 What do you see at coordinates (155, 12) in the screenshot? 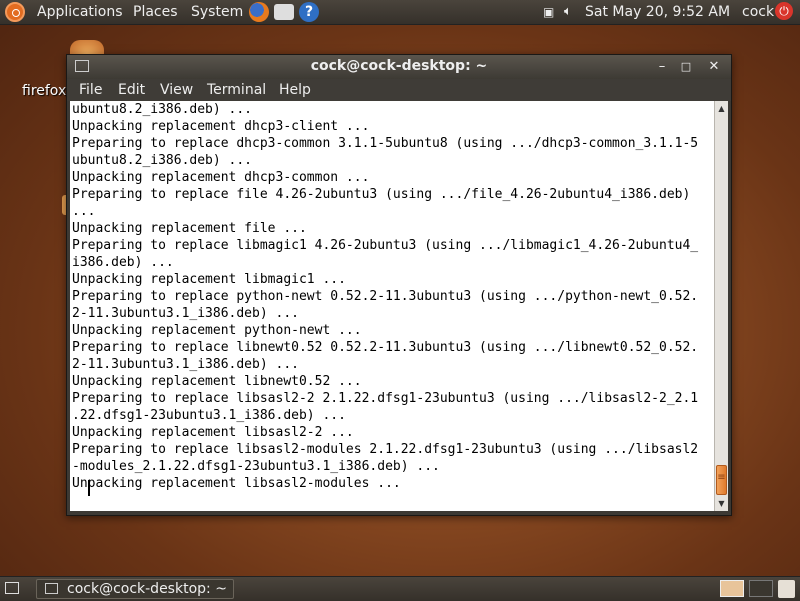
I see `places-menu: Places` at bounding box center [155, 12].